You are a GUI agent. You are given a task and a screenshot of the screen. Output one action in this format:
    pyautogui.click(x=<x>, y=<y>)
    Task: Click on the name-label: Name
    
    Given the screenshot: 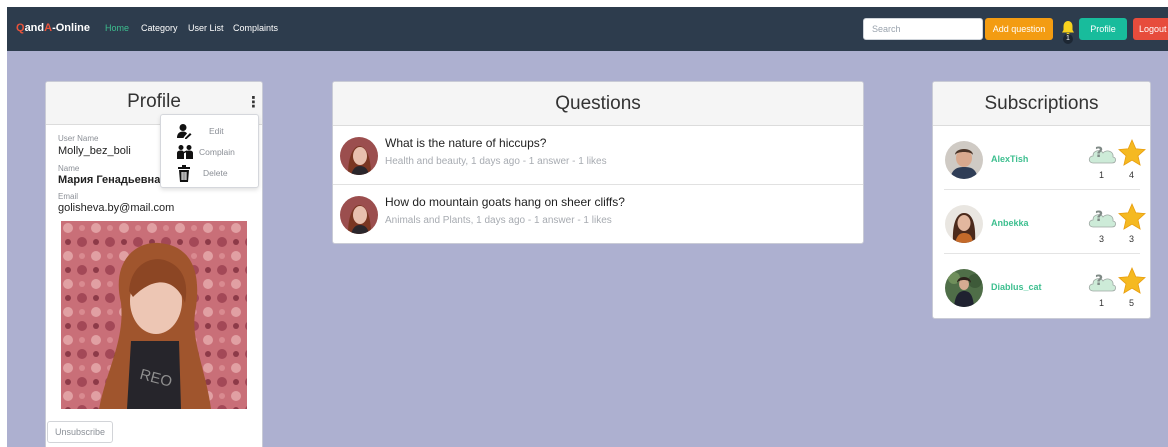 What is the action you would take?
    pyautogui.click(x=69, y=168)
    